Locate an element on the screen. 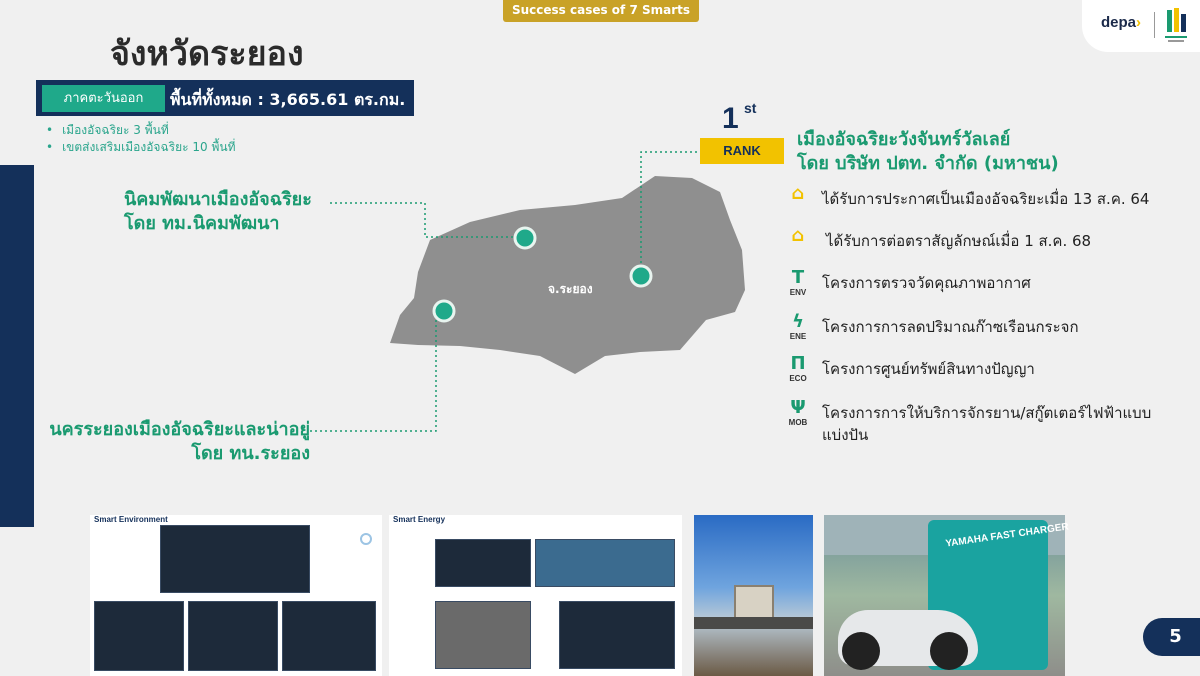  callout-line: นครระยองเมืองอัจฉริยะและน่าอยู่ is located at coordinates (179, 429).